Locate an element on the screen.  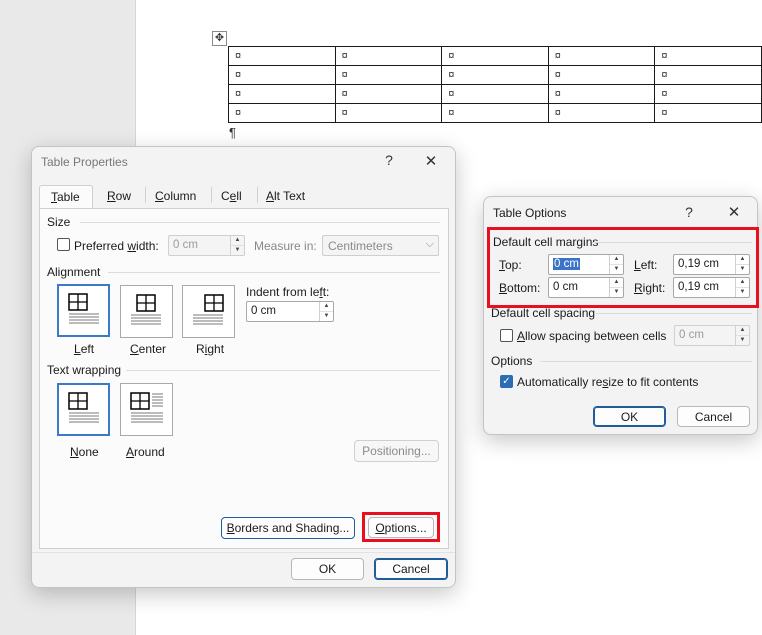
size-separator is located at coordinates (260, 222).